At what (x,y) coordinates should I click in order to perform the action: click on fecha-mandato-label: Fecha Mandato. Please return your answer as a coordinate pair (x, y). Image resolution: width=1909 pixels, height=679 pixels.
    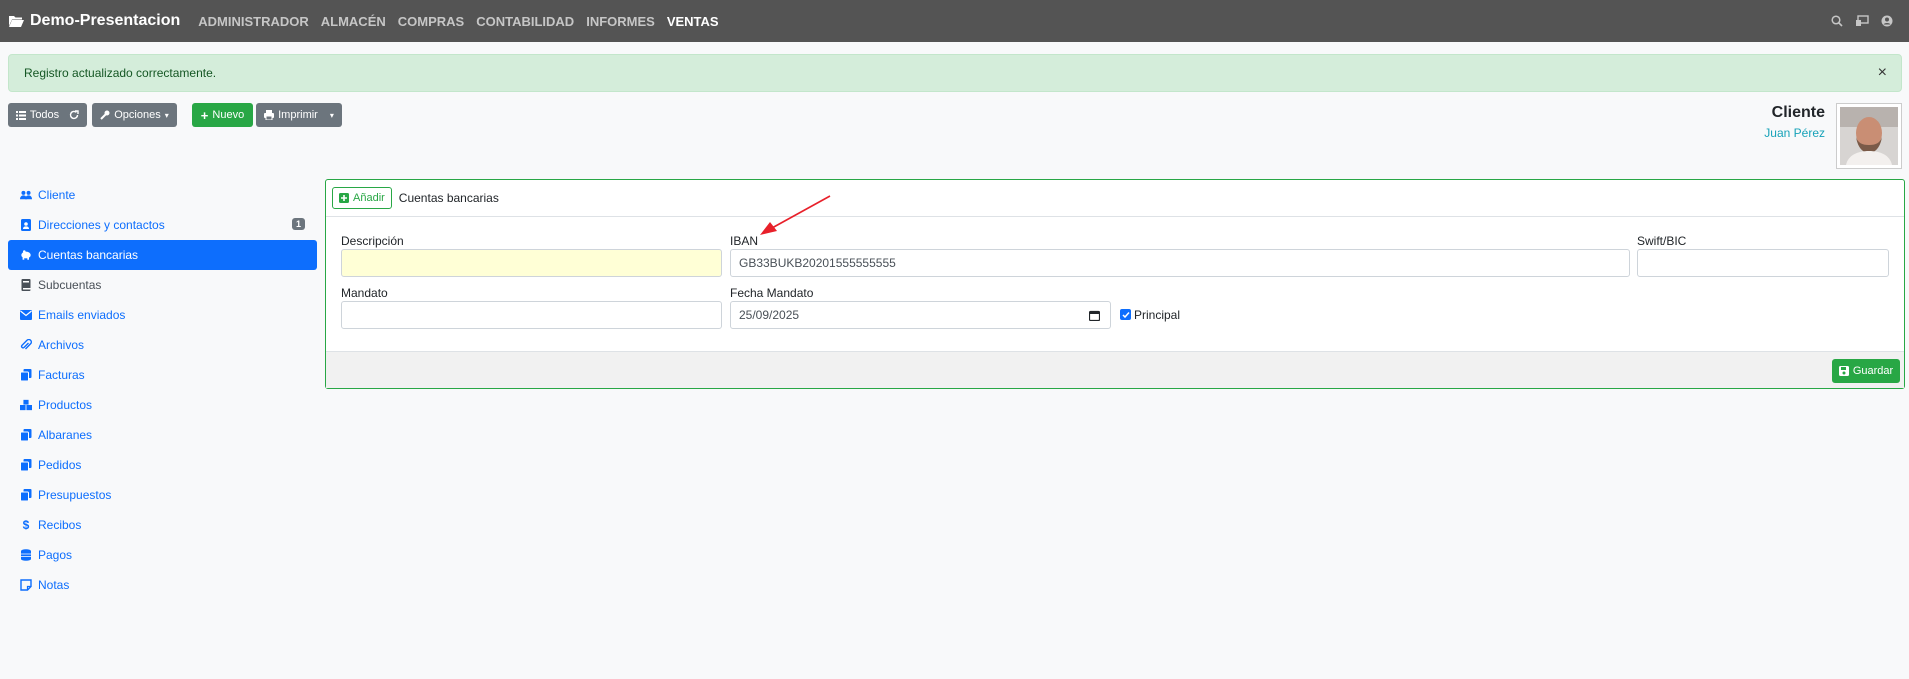
    Looking at the image, I should click on (772, 293).